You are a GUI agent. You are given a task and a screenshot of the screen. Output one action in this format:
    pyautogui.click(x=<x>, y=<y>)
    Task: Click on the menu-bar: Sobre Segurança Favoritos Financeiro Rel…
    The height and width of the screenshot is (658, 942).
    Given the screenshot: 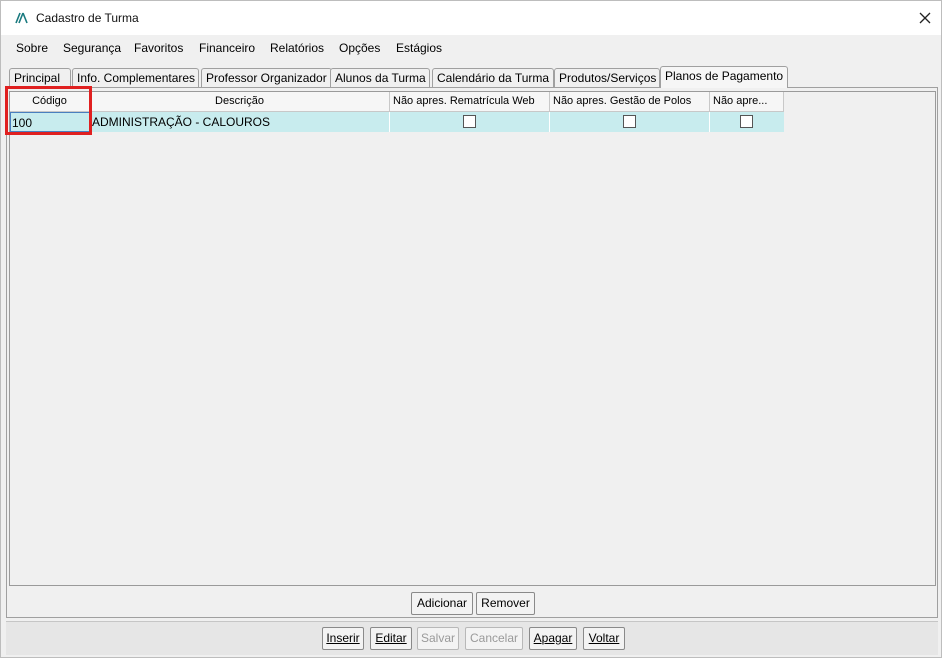 What is the action you would take?
    pyautogui.click(x=471, y=48)
    